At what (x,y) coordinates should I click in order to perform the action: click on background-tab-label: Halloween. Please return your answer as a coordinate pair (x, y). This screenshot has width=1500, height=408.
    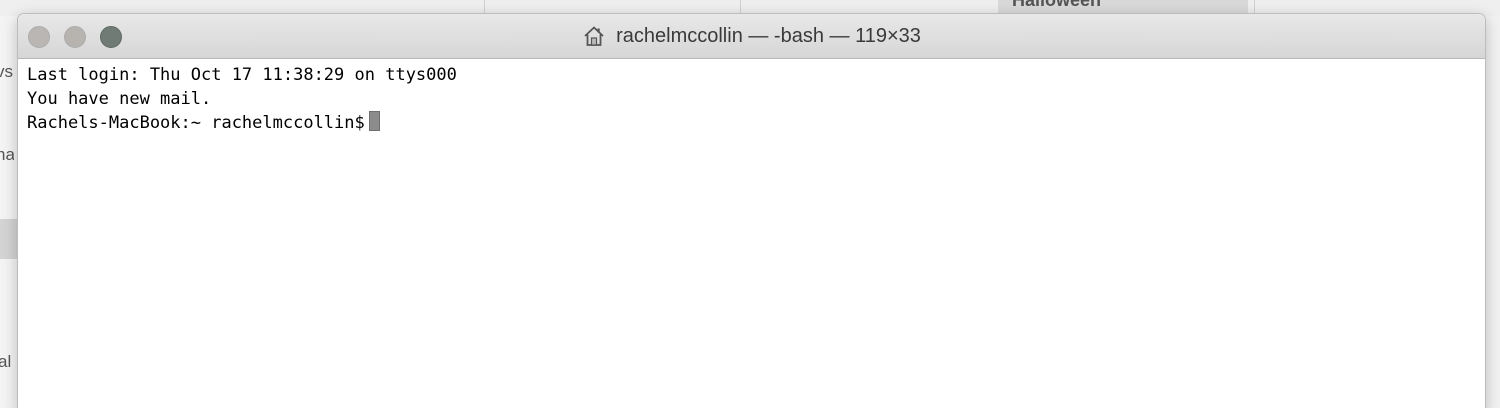
    Looking at the image, I should click on (1057, 5).